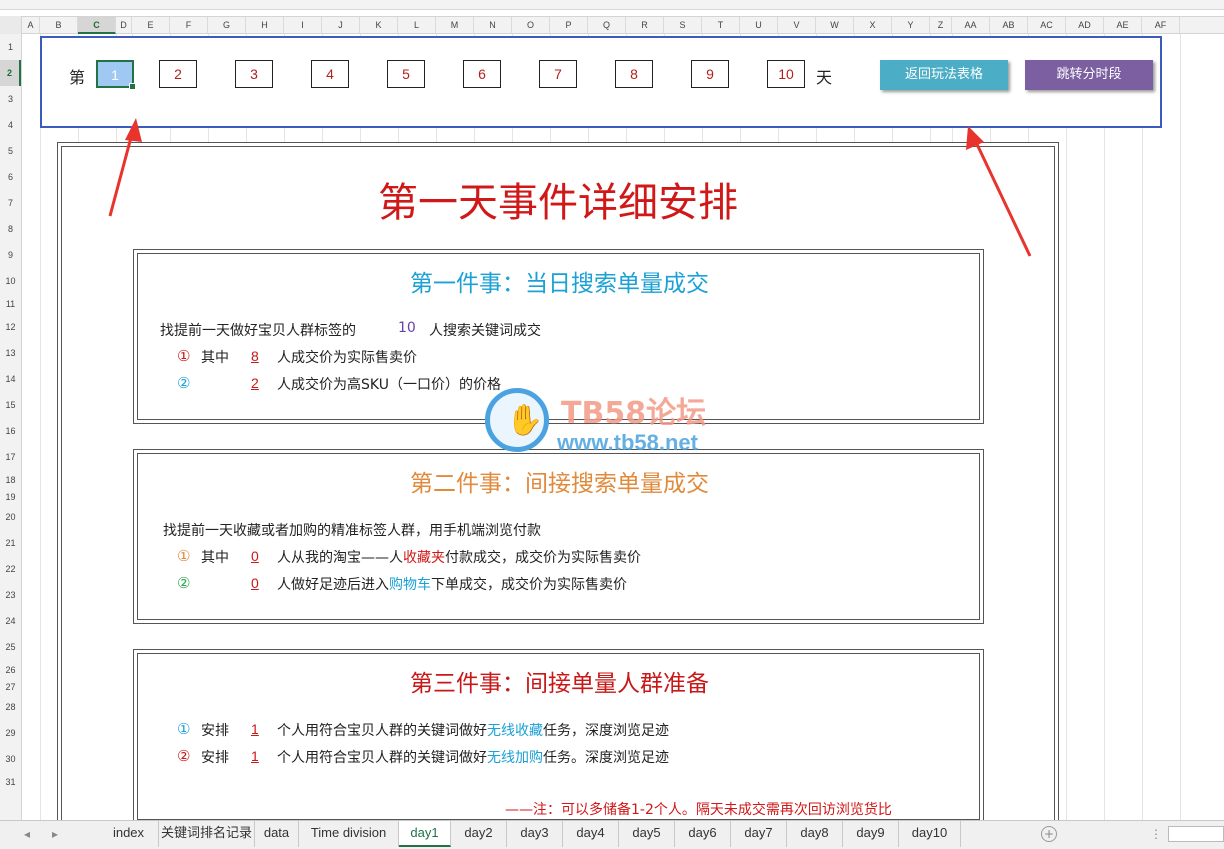 This screenshot has height=849, width=1224. Describe the element at coordinates (10, 327) in the screenshot. I see `row-header-12: 12` at that location.